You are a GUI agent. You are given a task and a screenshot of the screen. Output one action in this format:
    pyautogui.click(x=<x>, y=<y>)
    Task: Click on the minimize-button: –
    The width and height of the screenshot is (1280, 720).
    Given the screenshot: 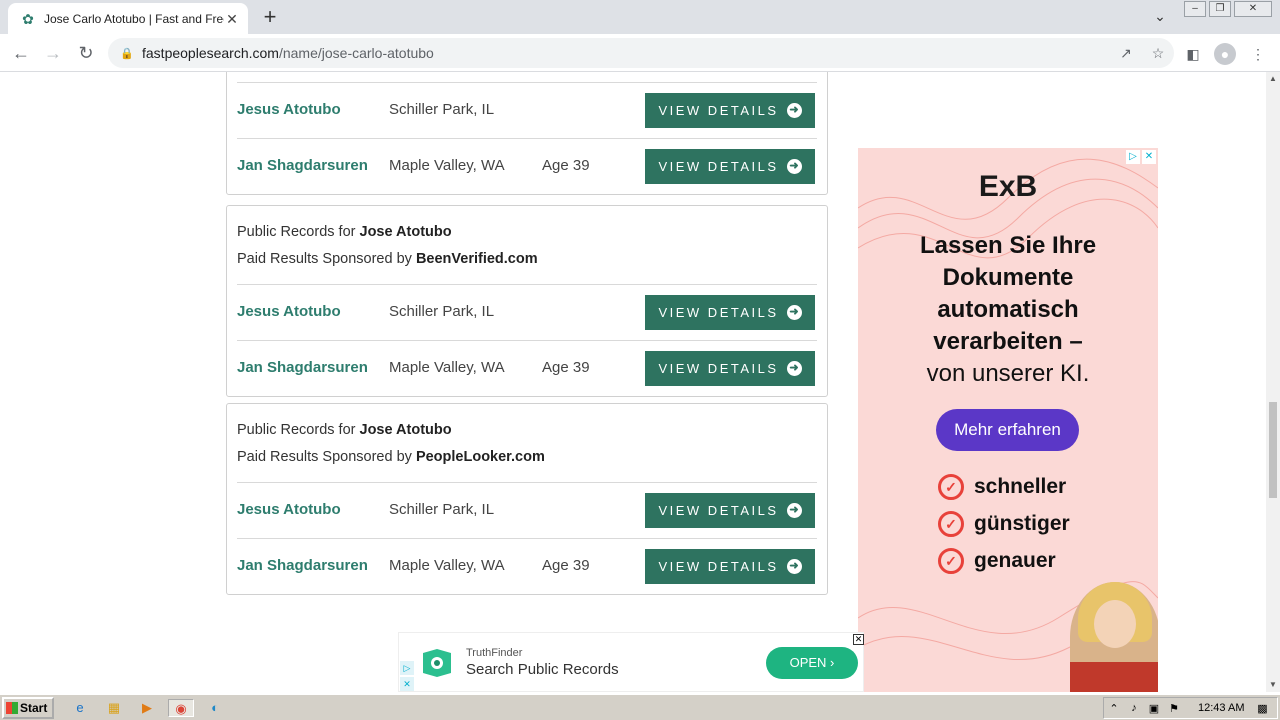 What is the action you would take?
    pyautogui.click(x=1195, y=9)
    